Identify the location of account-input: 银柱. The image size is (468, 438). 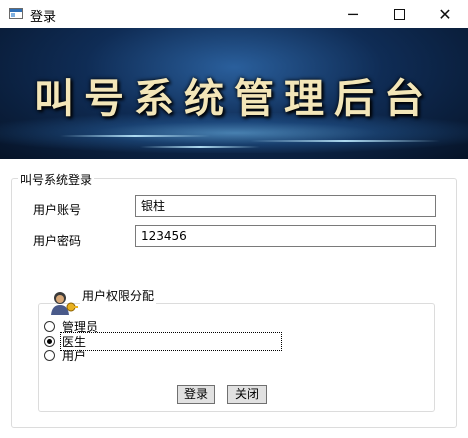
(285, 206).